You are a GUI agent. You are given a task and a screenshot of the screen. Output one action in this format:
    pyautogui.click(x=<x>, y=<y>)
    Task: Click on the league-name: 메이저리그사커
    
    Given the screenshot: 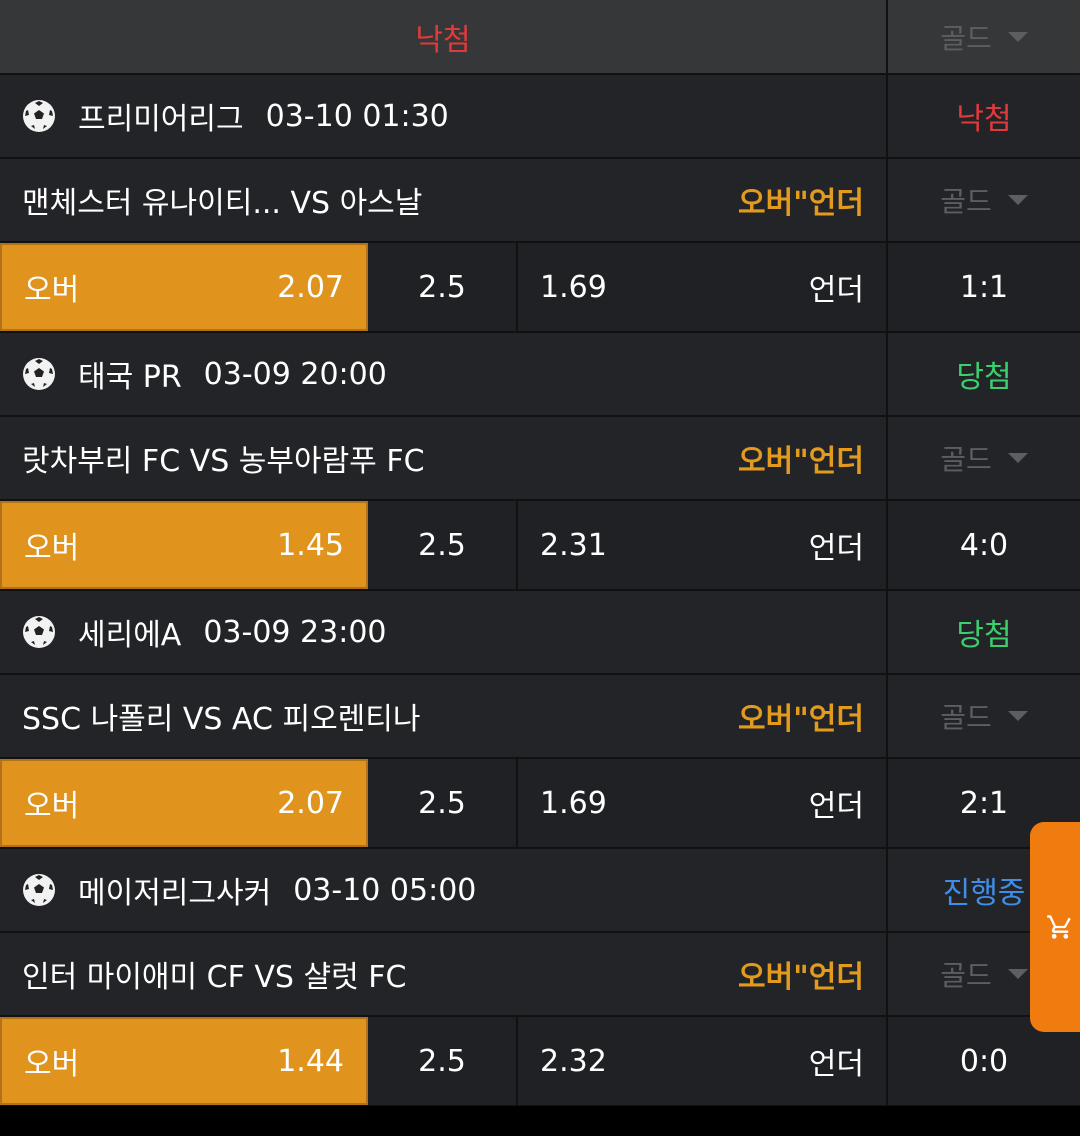 What is the action you would take?
    pyautogui.click(x=175, y=893)
    